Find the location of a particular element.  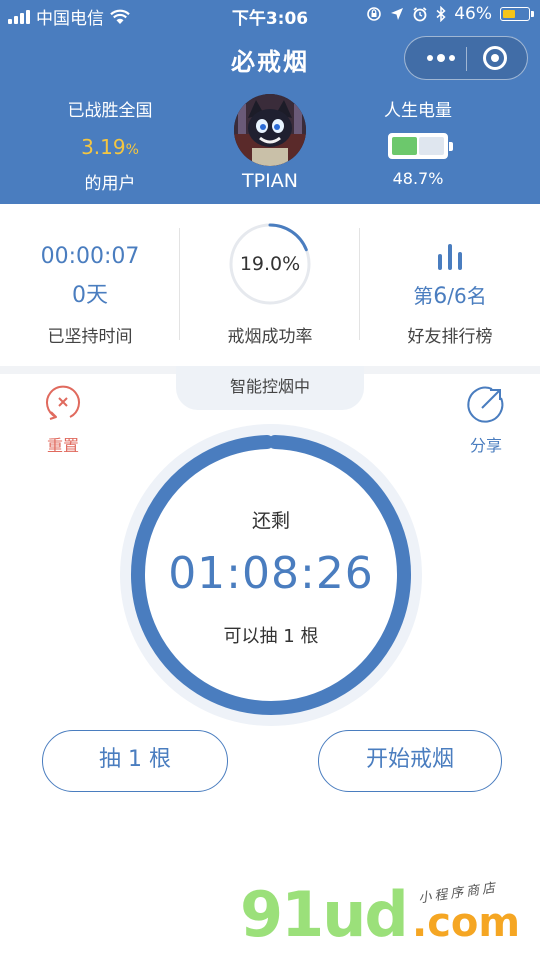

share-label: 分享 is located at coordinates (485, 445).